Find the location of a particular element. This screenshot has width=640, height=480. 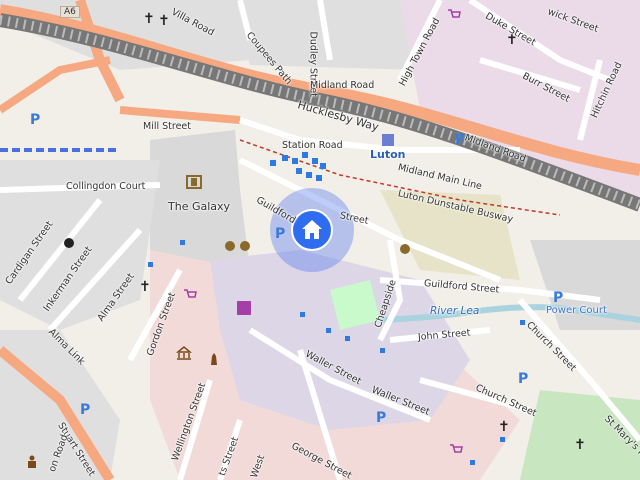

home-icon is located at coordinates (312, 229).